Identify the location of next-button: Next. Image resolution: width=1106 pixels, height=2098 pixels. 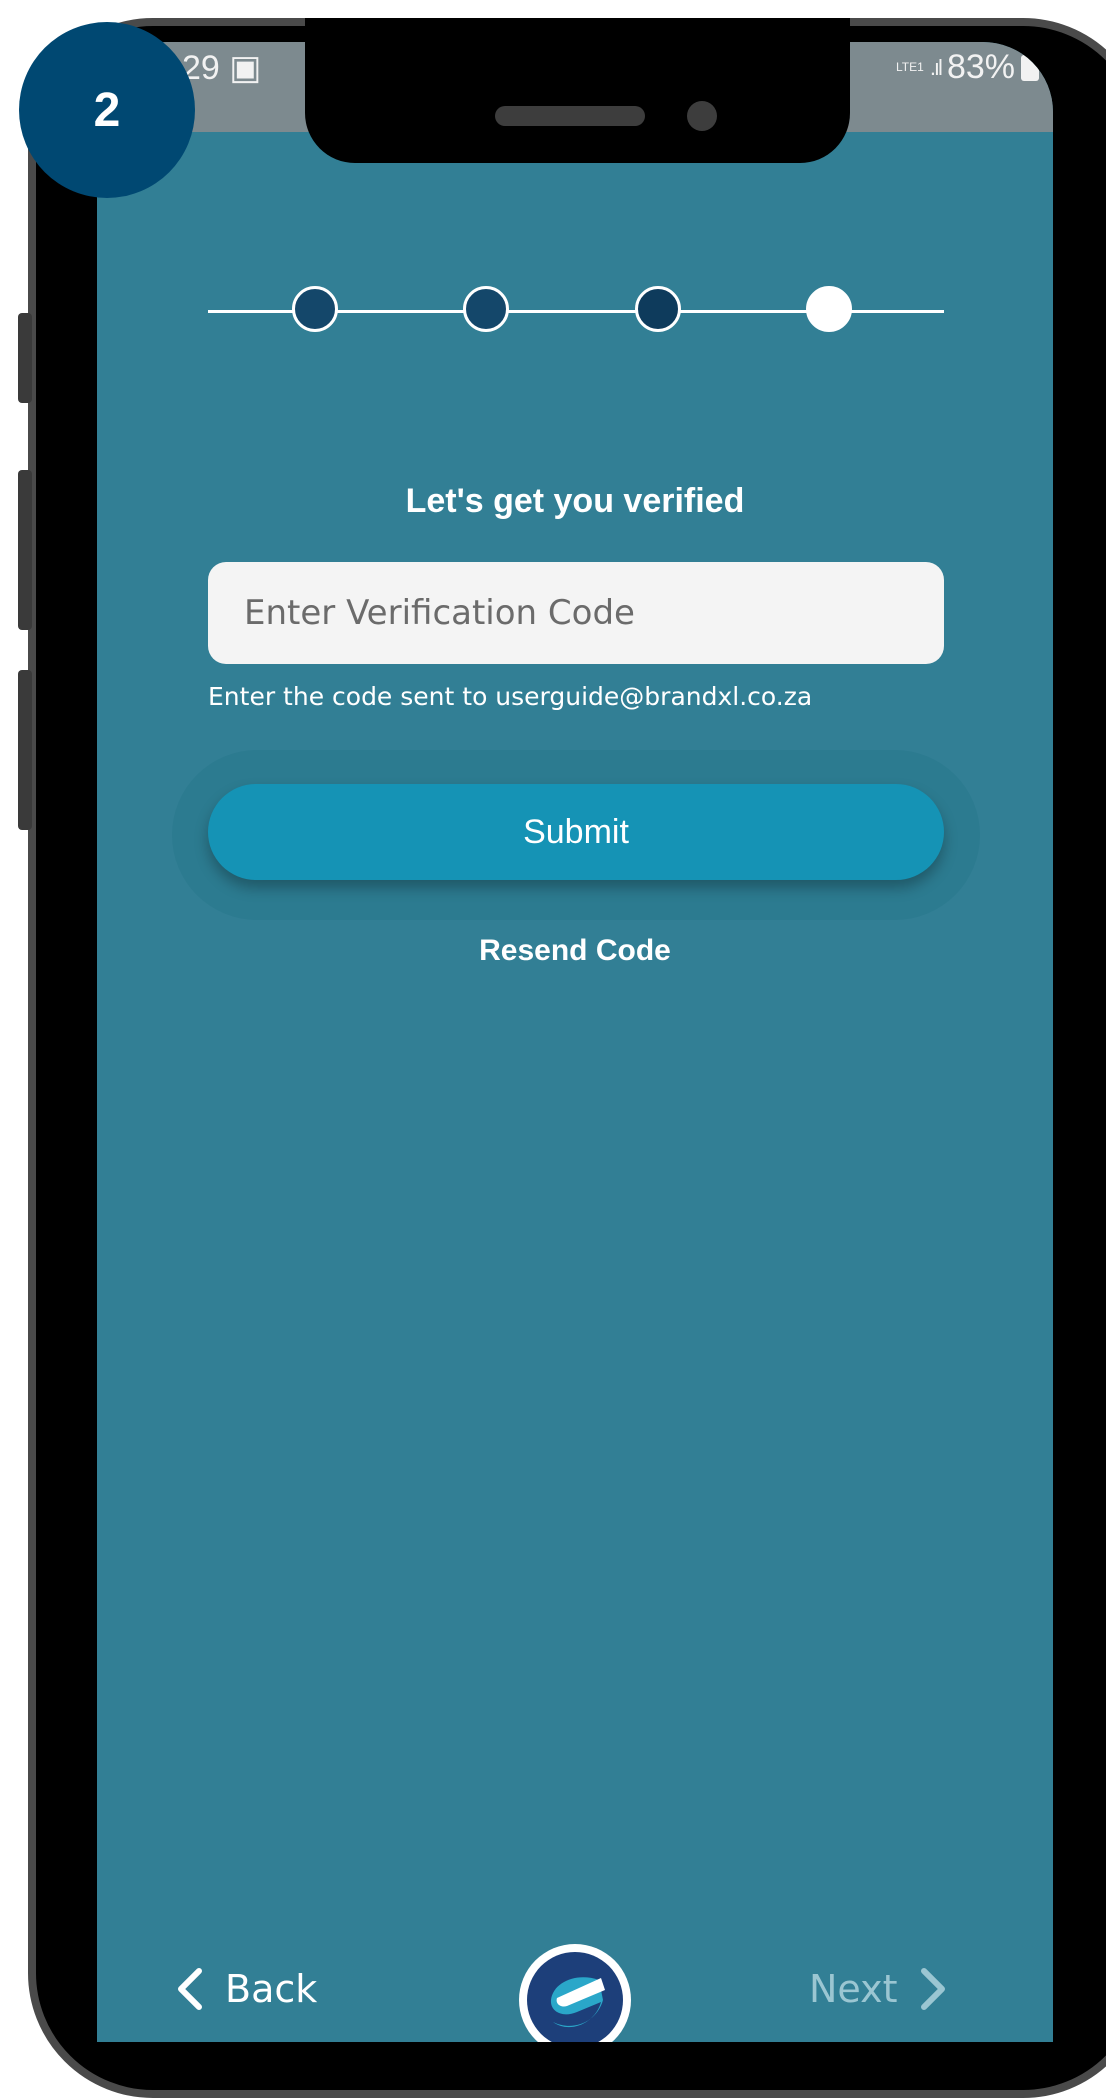
(877, 1989).